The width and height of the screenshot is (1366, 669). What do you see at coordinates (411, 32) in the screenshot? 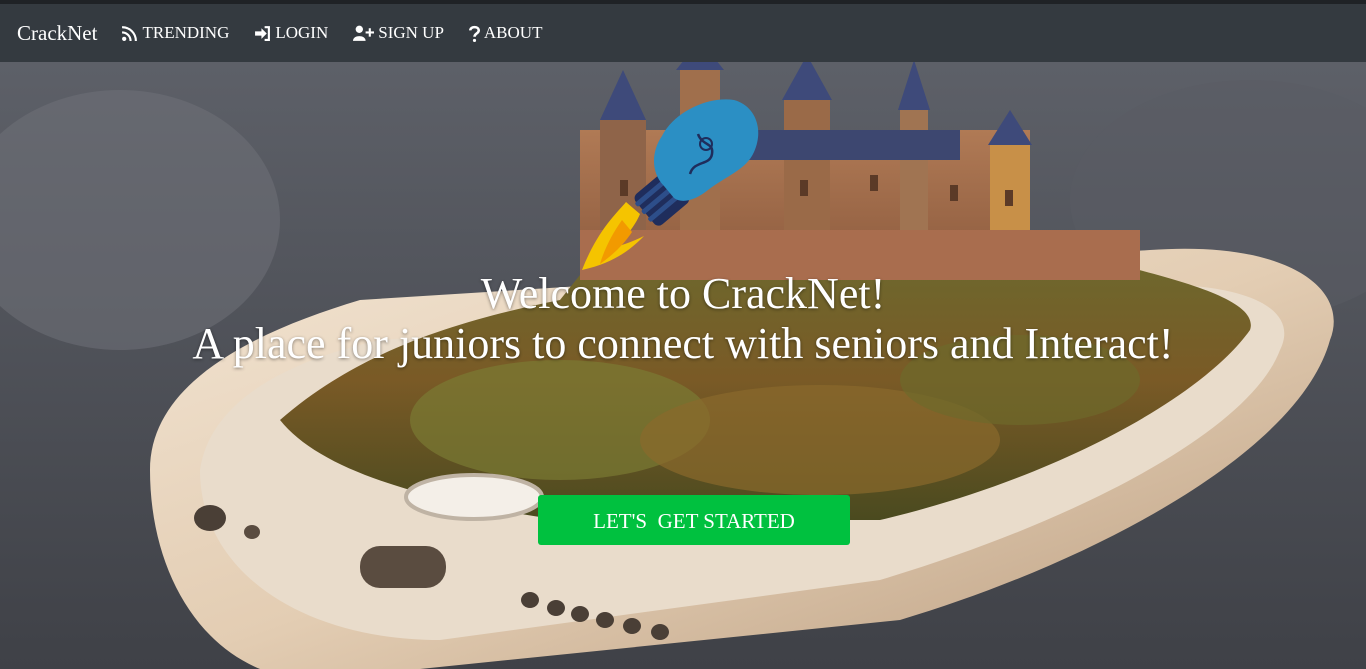
I see `nav-signup-label: SIGN UP` at bounding box center [411, 32].